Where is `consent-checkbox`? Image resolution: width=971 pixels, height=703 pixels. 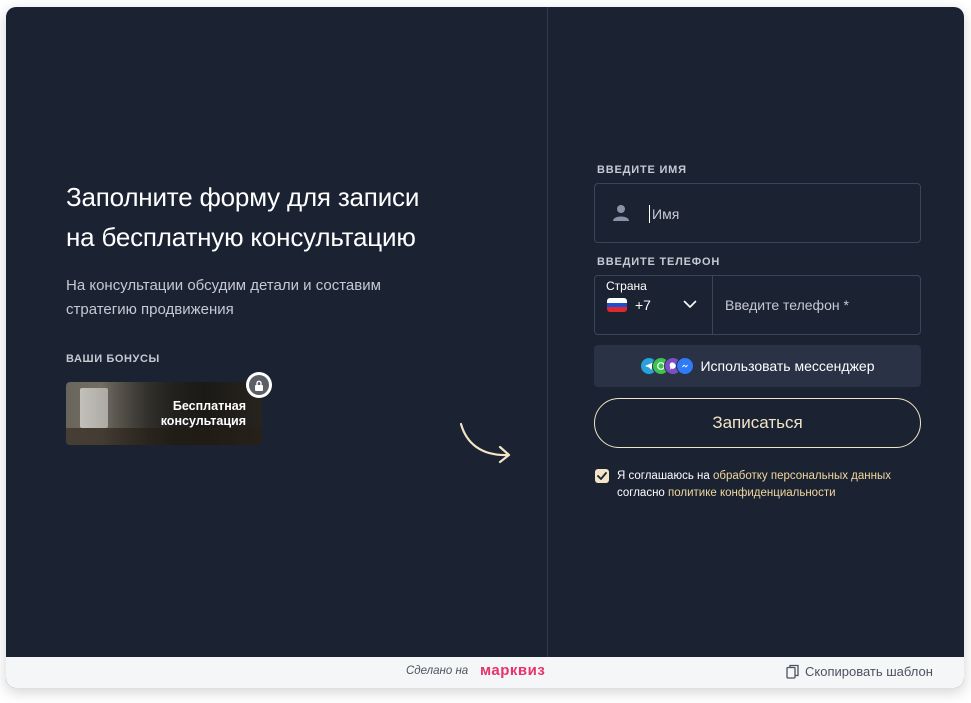
consent-checkbox is located at coordinates (602, 476).